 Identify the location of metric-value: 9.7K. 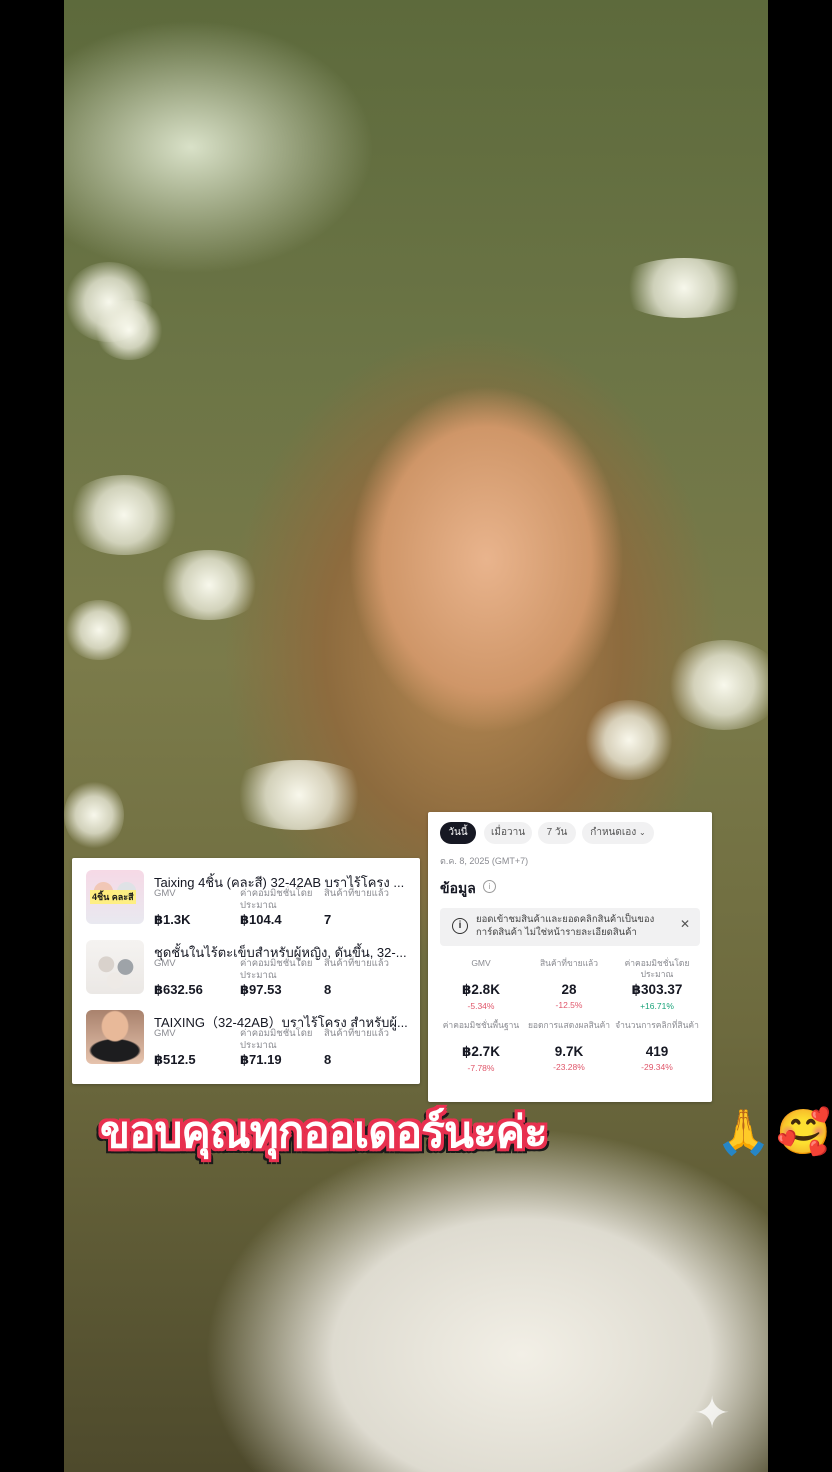
(569, 1051).